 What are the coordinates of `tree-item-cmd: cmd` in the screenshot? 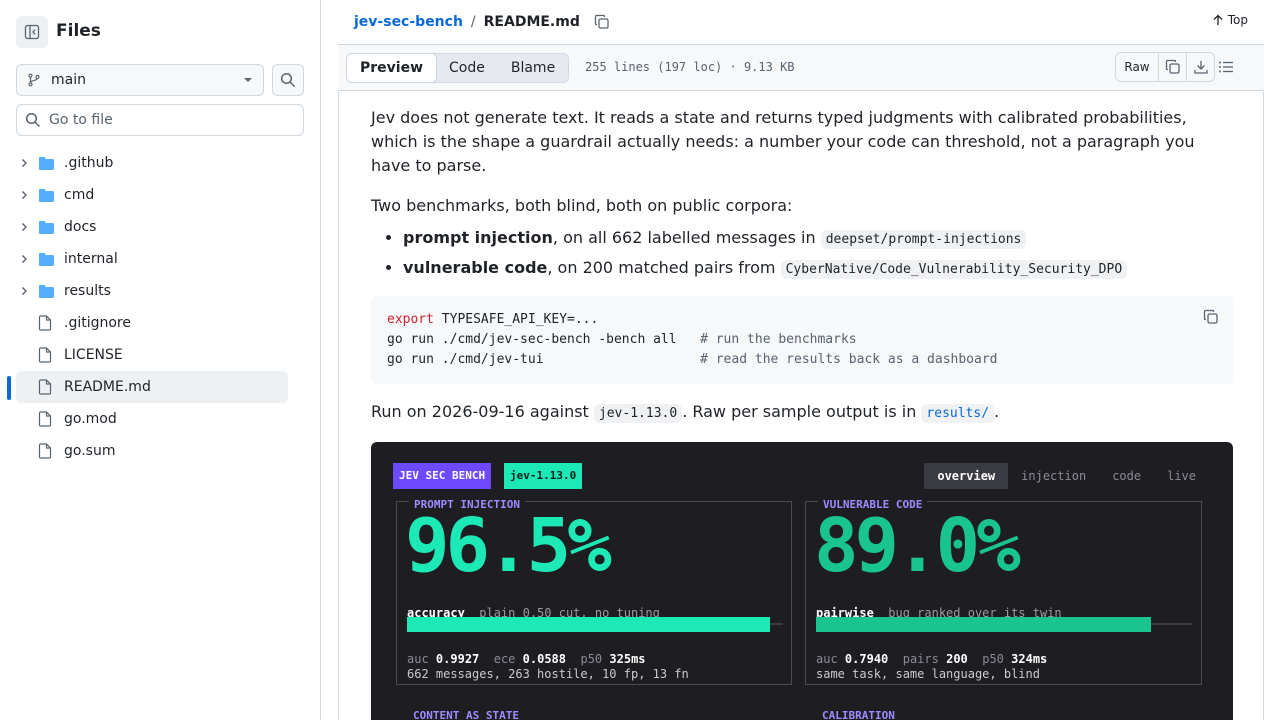 It's located at (152, 195).